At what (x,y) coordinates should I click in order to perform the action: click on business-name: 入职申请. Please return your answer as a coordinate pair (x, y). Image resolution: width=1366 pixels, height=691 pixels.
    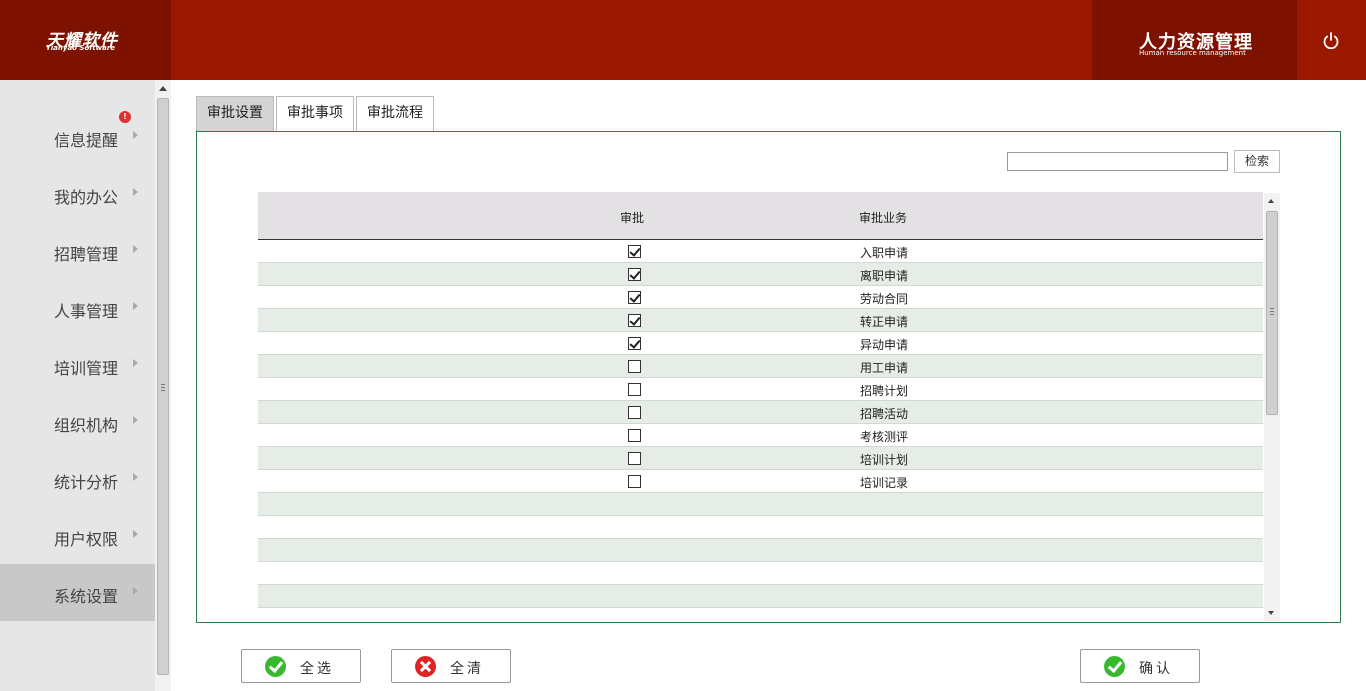
    Looking at the image, I should click on (884, 253).